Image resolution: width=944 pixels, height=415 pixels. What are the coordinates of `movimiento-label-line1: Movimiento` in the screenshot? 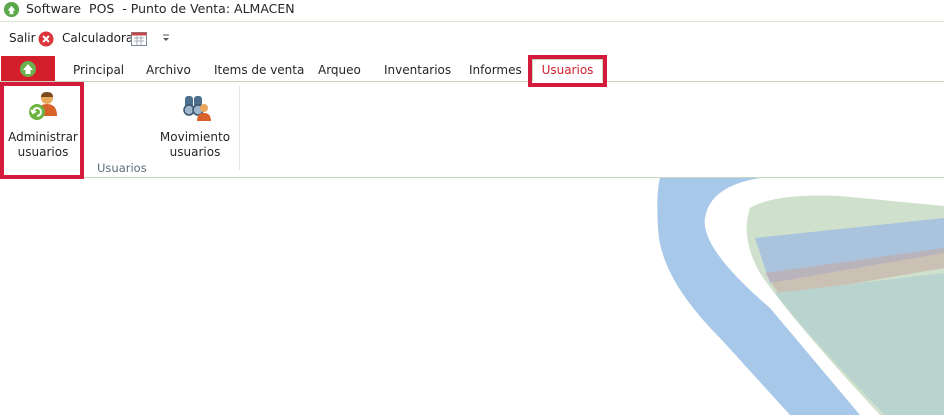 It's located at (195, 137).